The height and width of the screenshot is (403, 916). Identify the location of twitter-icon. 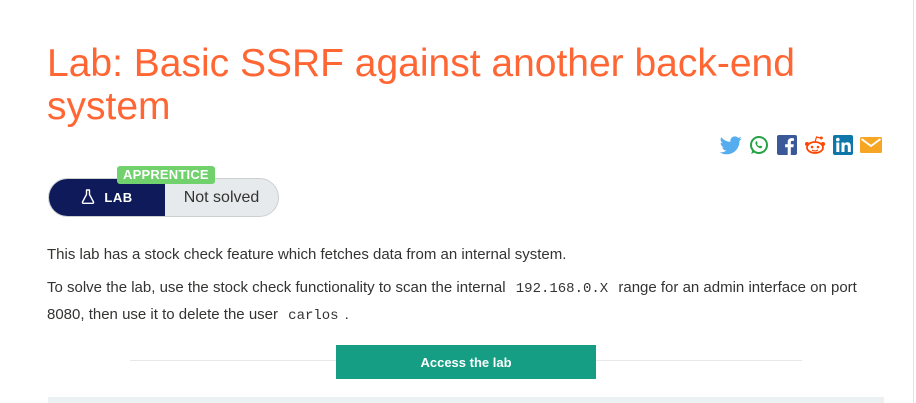
(730, 145).